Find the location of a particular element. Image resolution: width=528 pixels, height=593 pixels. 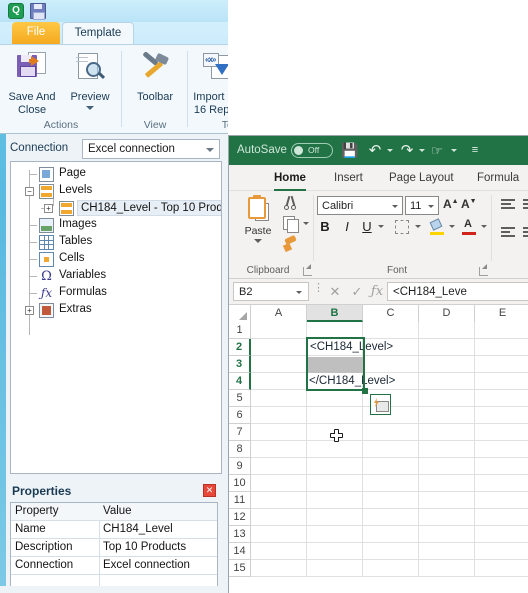

tab-page-layout: Page Layout is located at coordinates (421, 179).